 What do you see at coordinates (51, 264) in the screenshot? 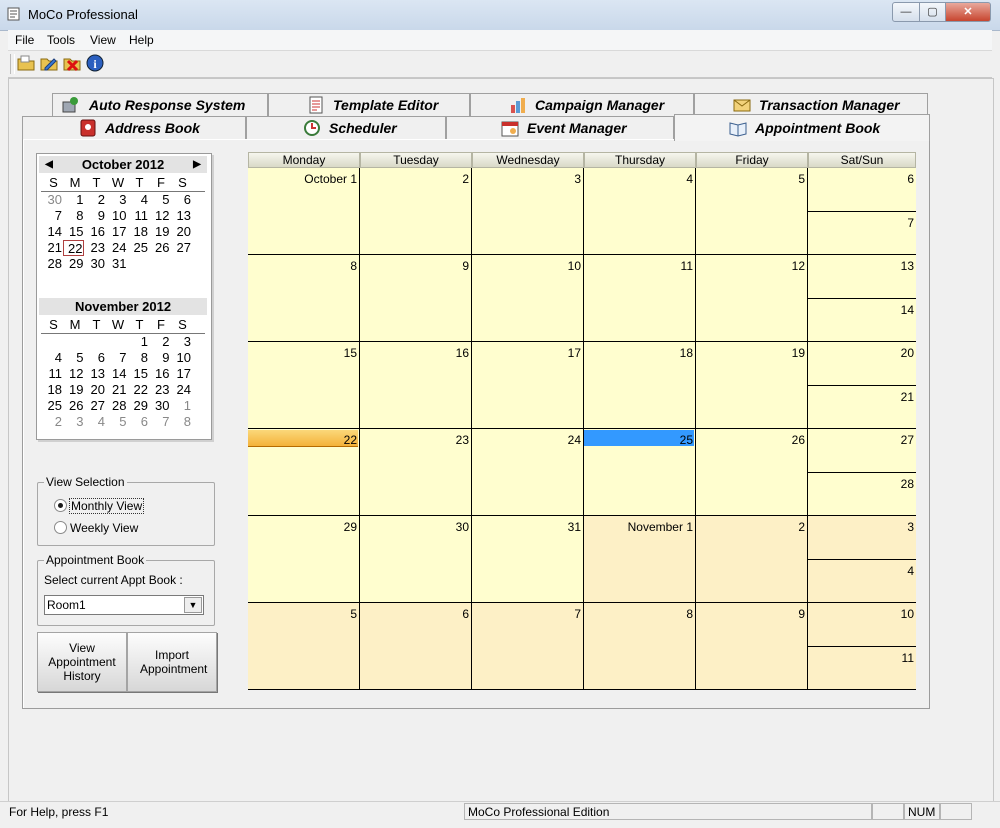
I see `mini-calendar-day: 28` at bounding box center [51, 264].